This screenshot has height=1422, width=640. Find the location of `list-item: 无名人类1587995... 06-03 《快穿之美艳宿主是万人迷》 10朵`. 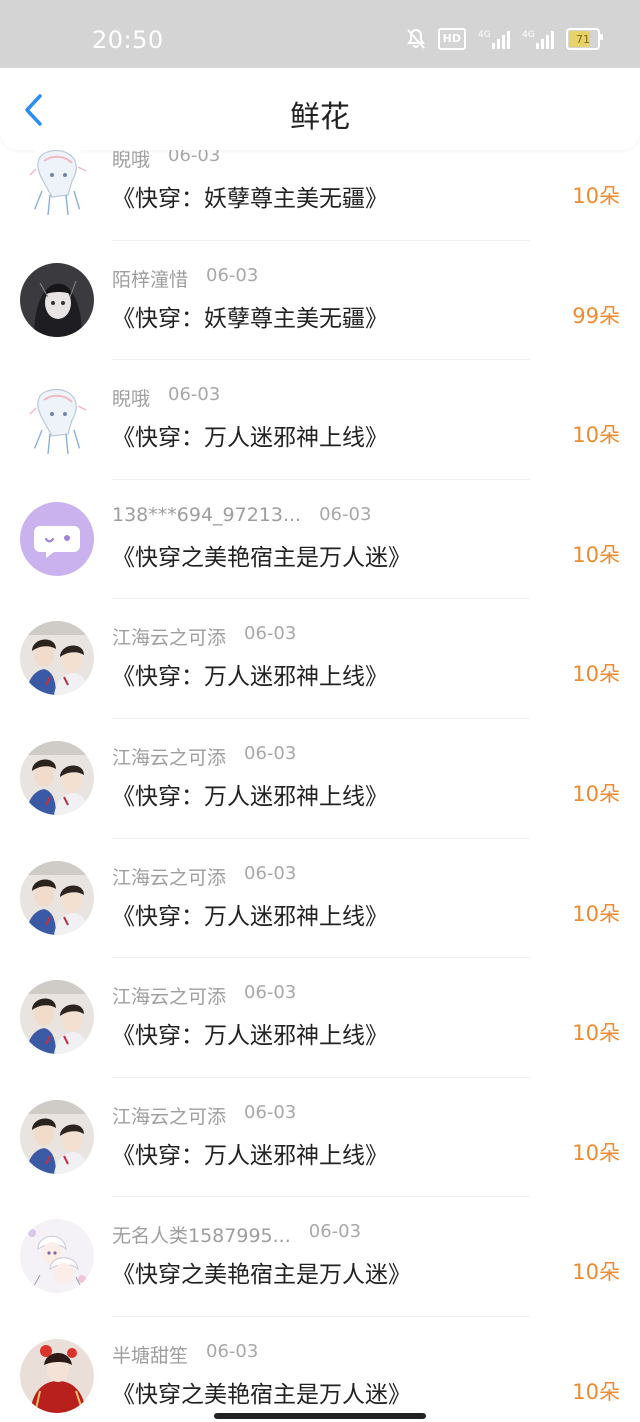

list-item: 无名人类1587995... 06-03 《快穿之美艳宿主是万人迷》 10朵 is located at coordinates (320, 1257).